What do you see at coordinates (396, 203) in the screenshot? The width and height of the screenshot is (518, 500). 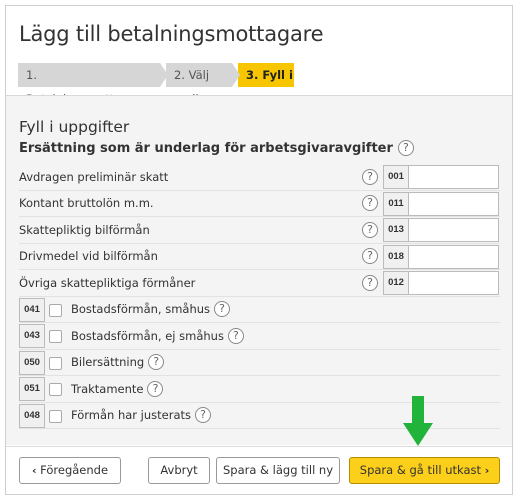 I see `field-code: 011` at bounding box center [396, 203].